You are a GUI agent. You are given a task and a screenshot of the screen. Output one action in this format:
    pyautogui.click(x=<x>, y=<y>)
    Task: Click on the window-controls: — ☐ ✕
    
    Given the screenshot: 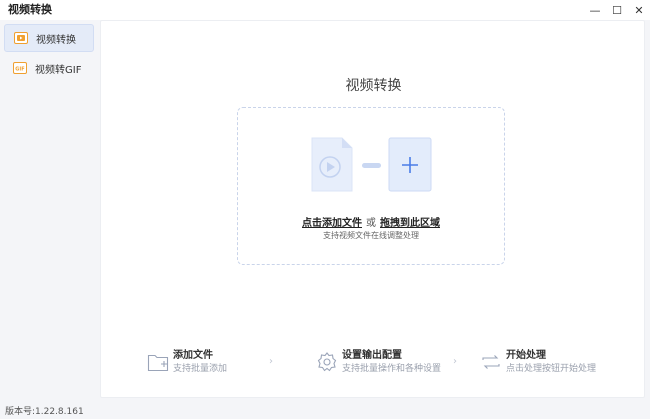 What is the action you would take?
    pyautogui.click(x=617, y=10)
    